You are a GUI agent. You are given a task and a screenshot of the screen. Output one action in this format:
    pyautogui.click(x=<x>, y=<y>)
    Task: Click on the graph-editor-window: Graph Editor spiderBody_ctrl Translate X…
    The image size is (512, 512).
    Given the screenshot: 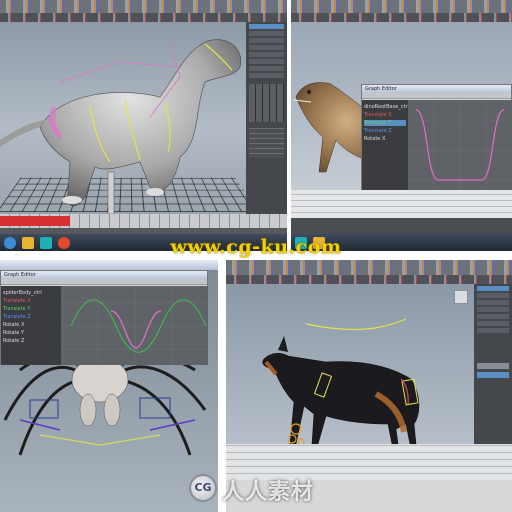 What is the action you would take?
    pyautogui.click(x=104, y=317)
    